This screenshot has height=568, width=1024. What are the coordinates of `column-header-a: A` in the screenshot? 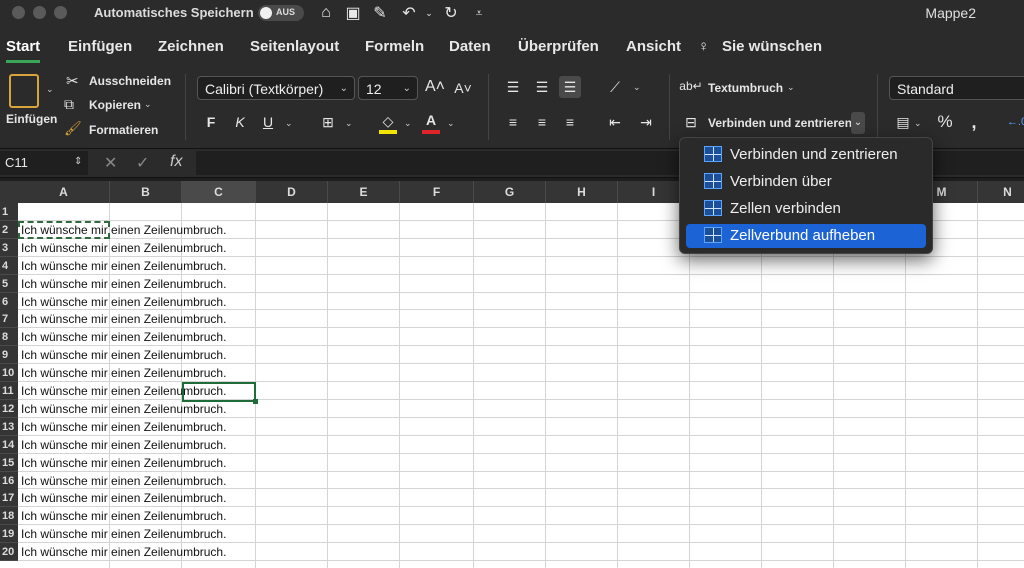 It's located at (64, 192).